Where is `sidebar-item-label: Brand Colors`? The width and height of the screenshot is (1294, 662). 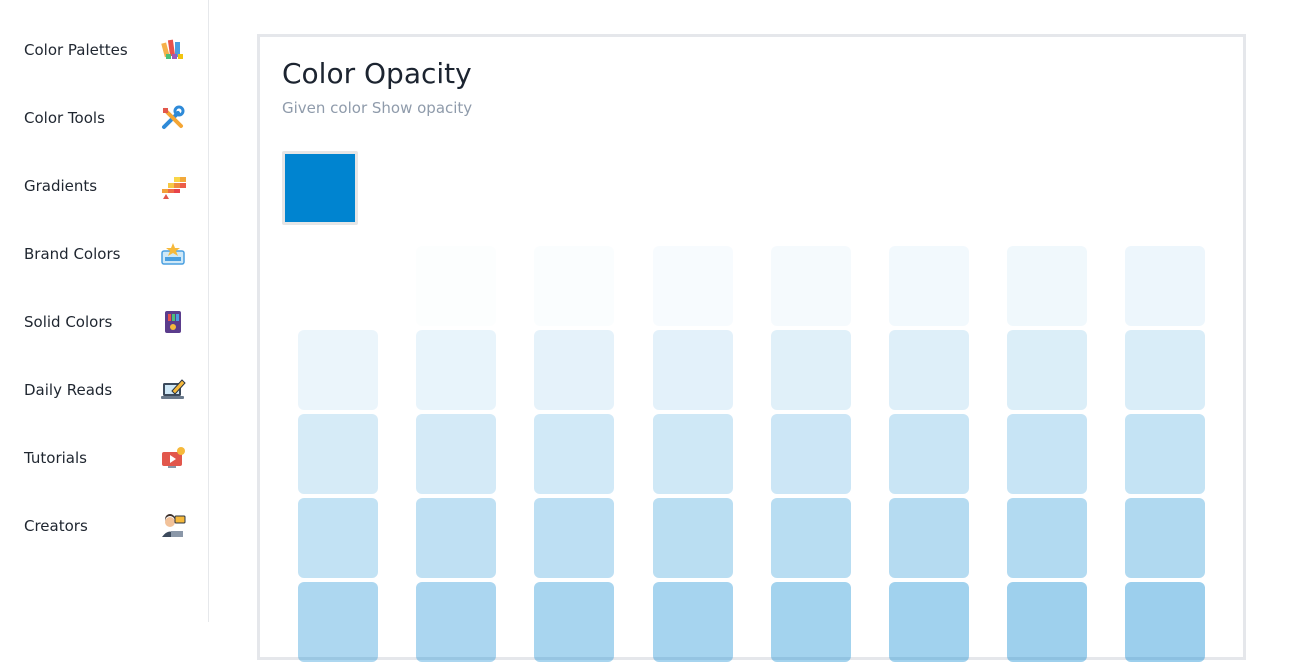 sidebar-item-label: Brand Colors is located at coordinates (72, 254).